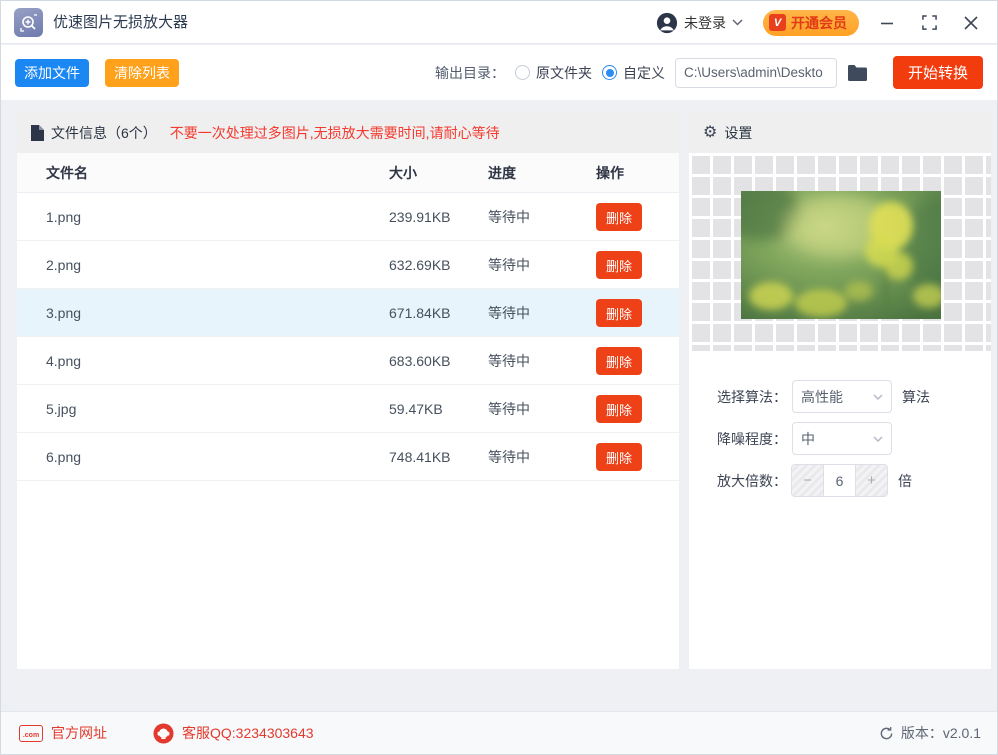  I want to click on denoise-label: 降噪程度：, so click(752, 438).